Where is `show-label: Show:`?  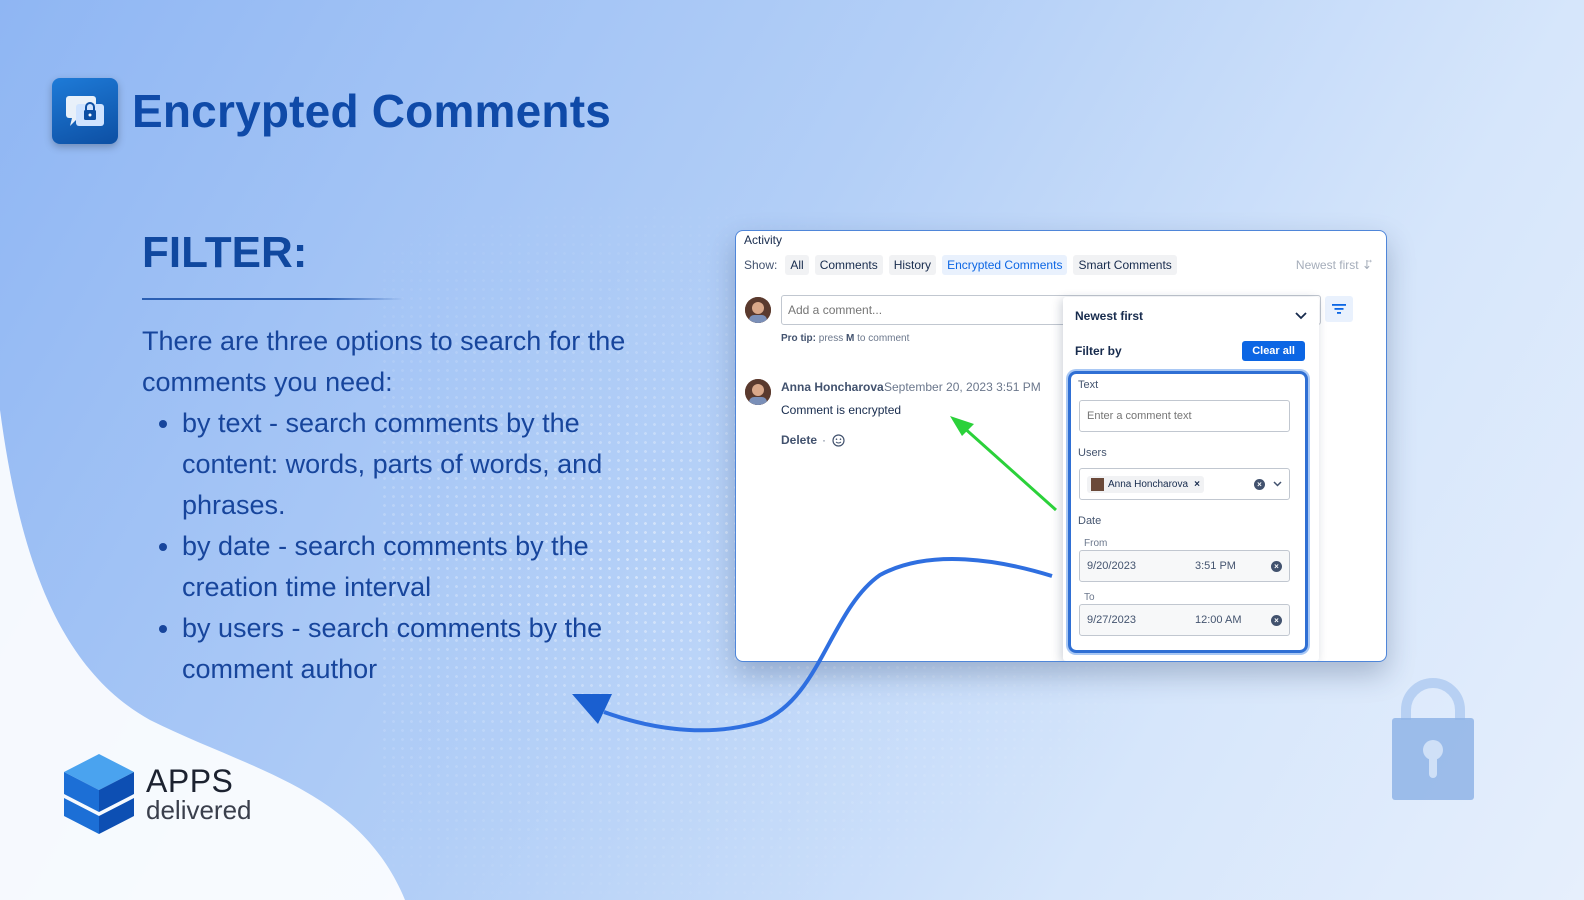
show-label: Show: is located at coordinates (761, 265).